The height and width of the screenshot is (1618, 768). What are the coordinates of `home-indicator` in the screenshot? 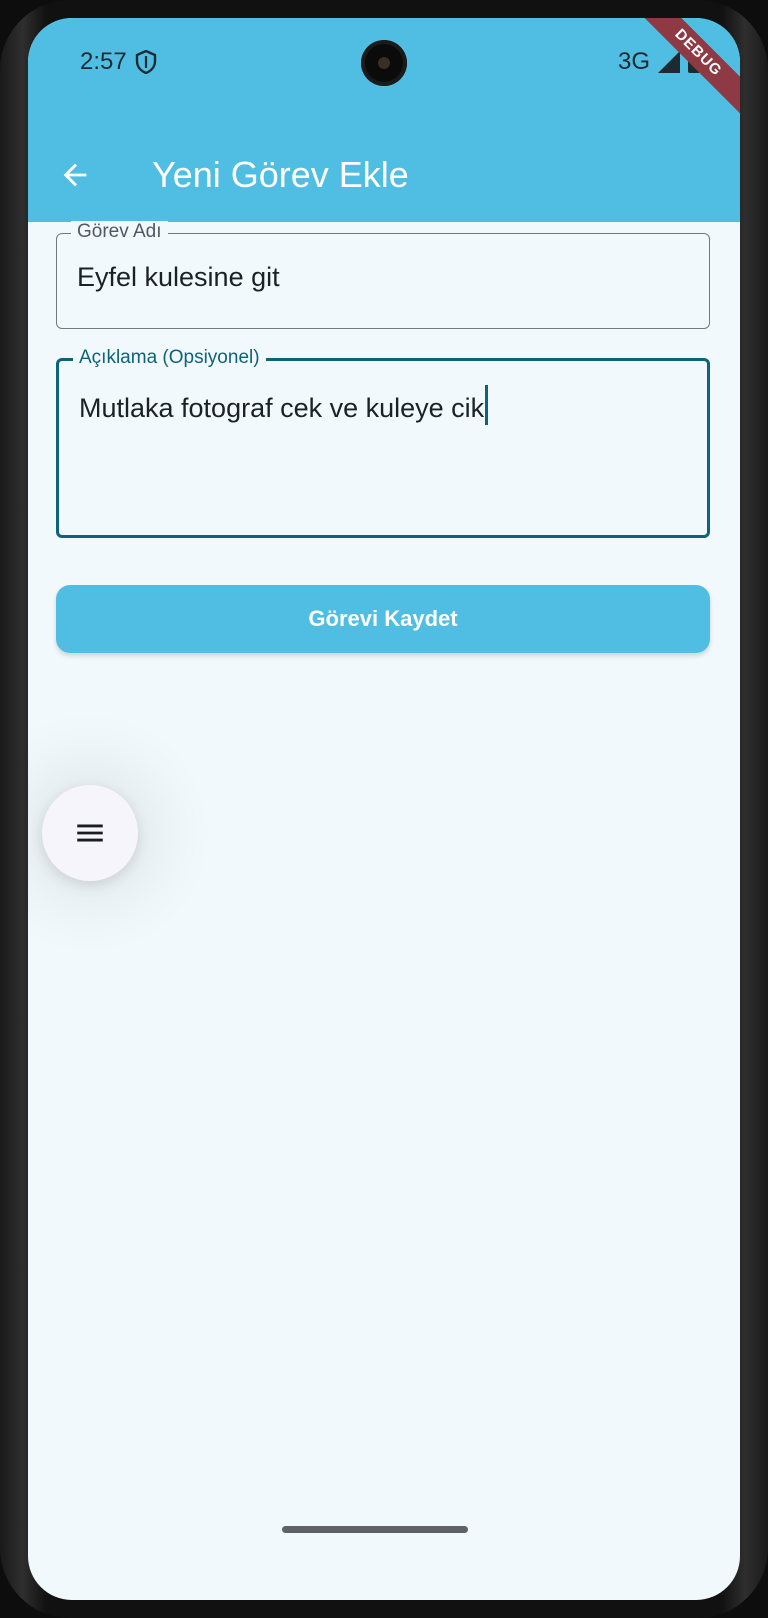 It's located at (375, 1529).